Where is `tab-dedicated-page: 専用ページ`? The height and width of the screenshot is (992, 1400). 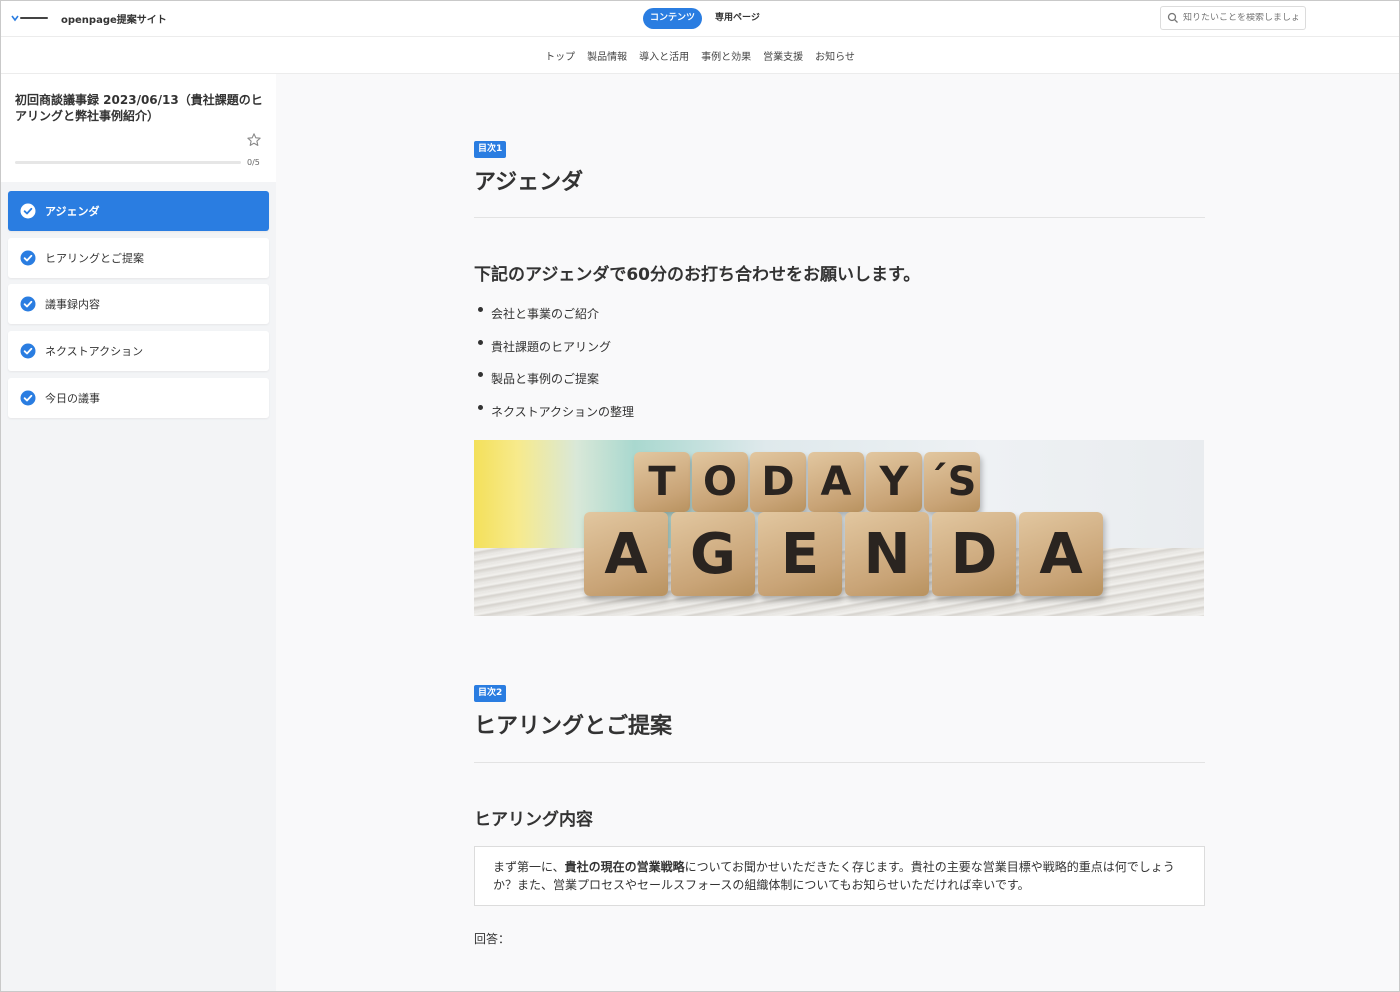
tab-dedicated-page: 専用ページ is located at coordinates (737, 18).